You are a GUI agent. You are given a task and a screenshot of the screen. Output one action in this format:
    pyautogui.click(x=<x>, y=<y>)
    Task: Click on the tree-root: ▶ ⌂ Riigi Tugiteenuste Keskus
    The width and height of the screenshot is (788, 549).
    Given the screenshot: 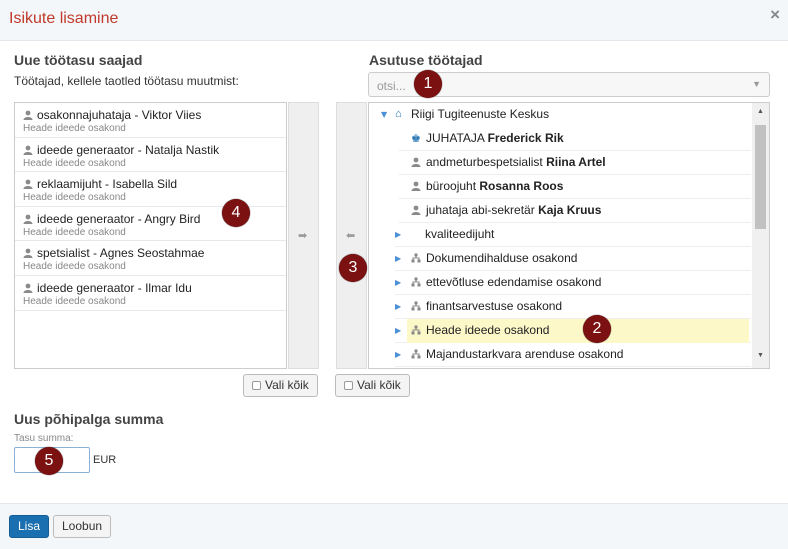 What is the action you would take?
    pyautogui.click(x=560, y=115)
    